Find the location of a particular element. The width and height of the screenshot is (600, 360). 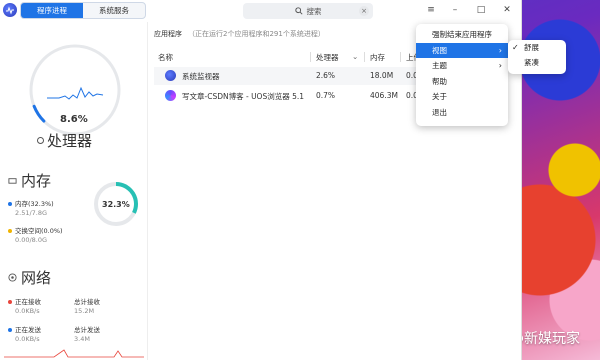

network-icon is located at coordinates (12, 277).